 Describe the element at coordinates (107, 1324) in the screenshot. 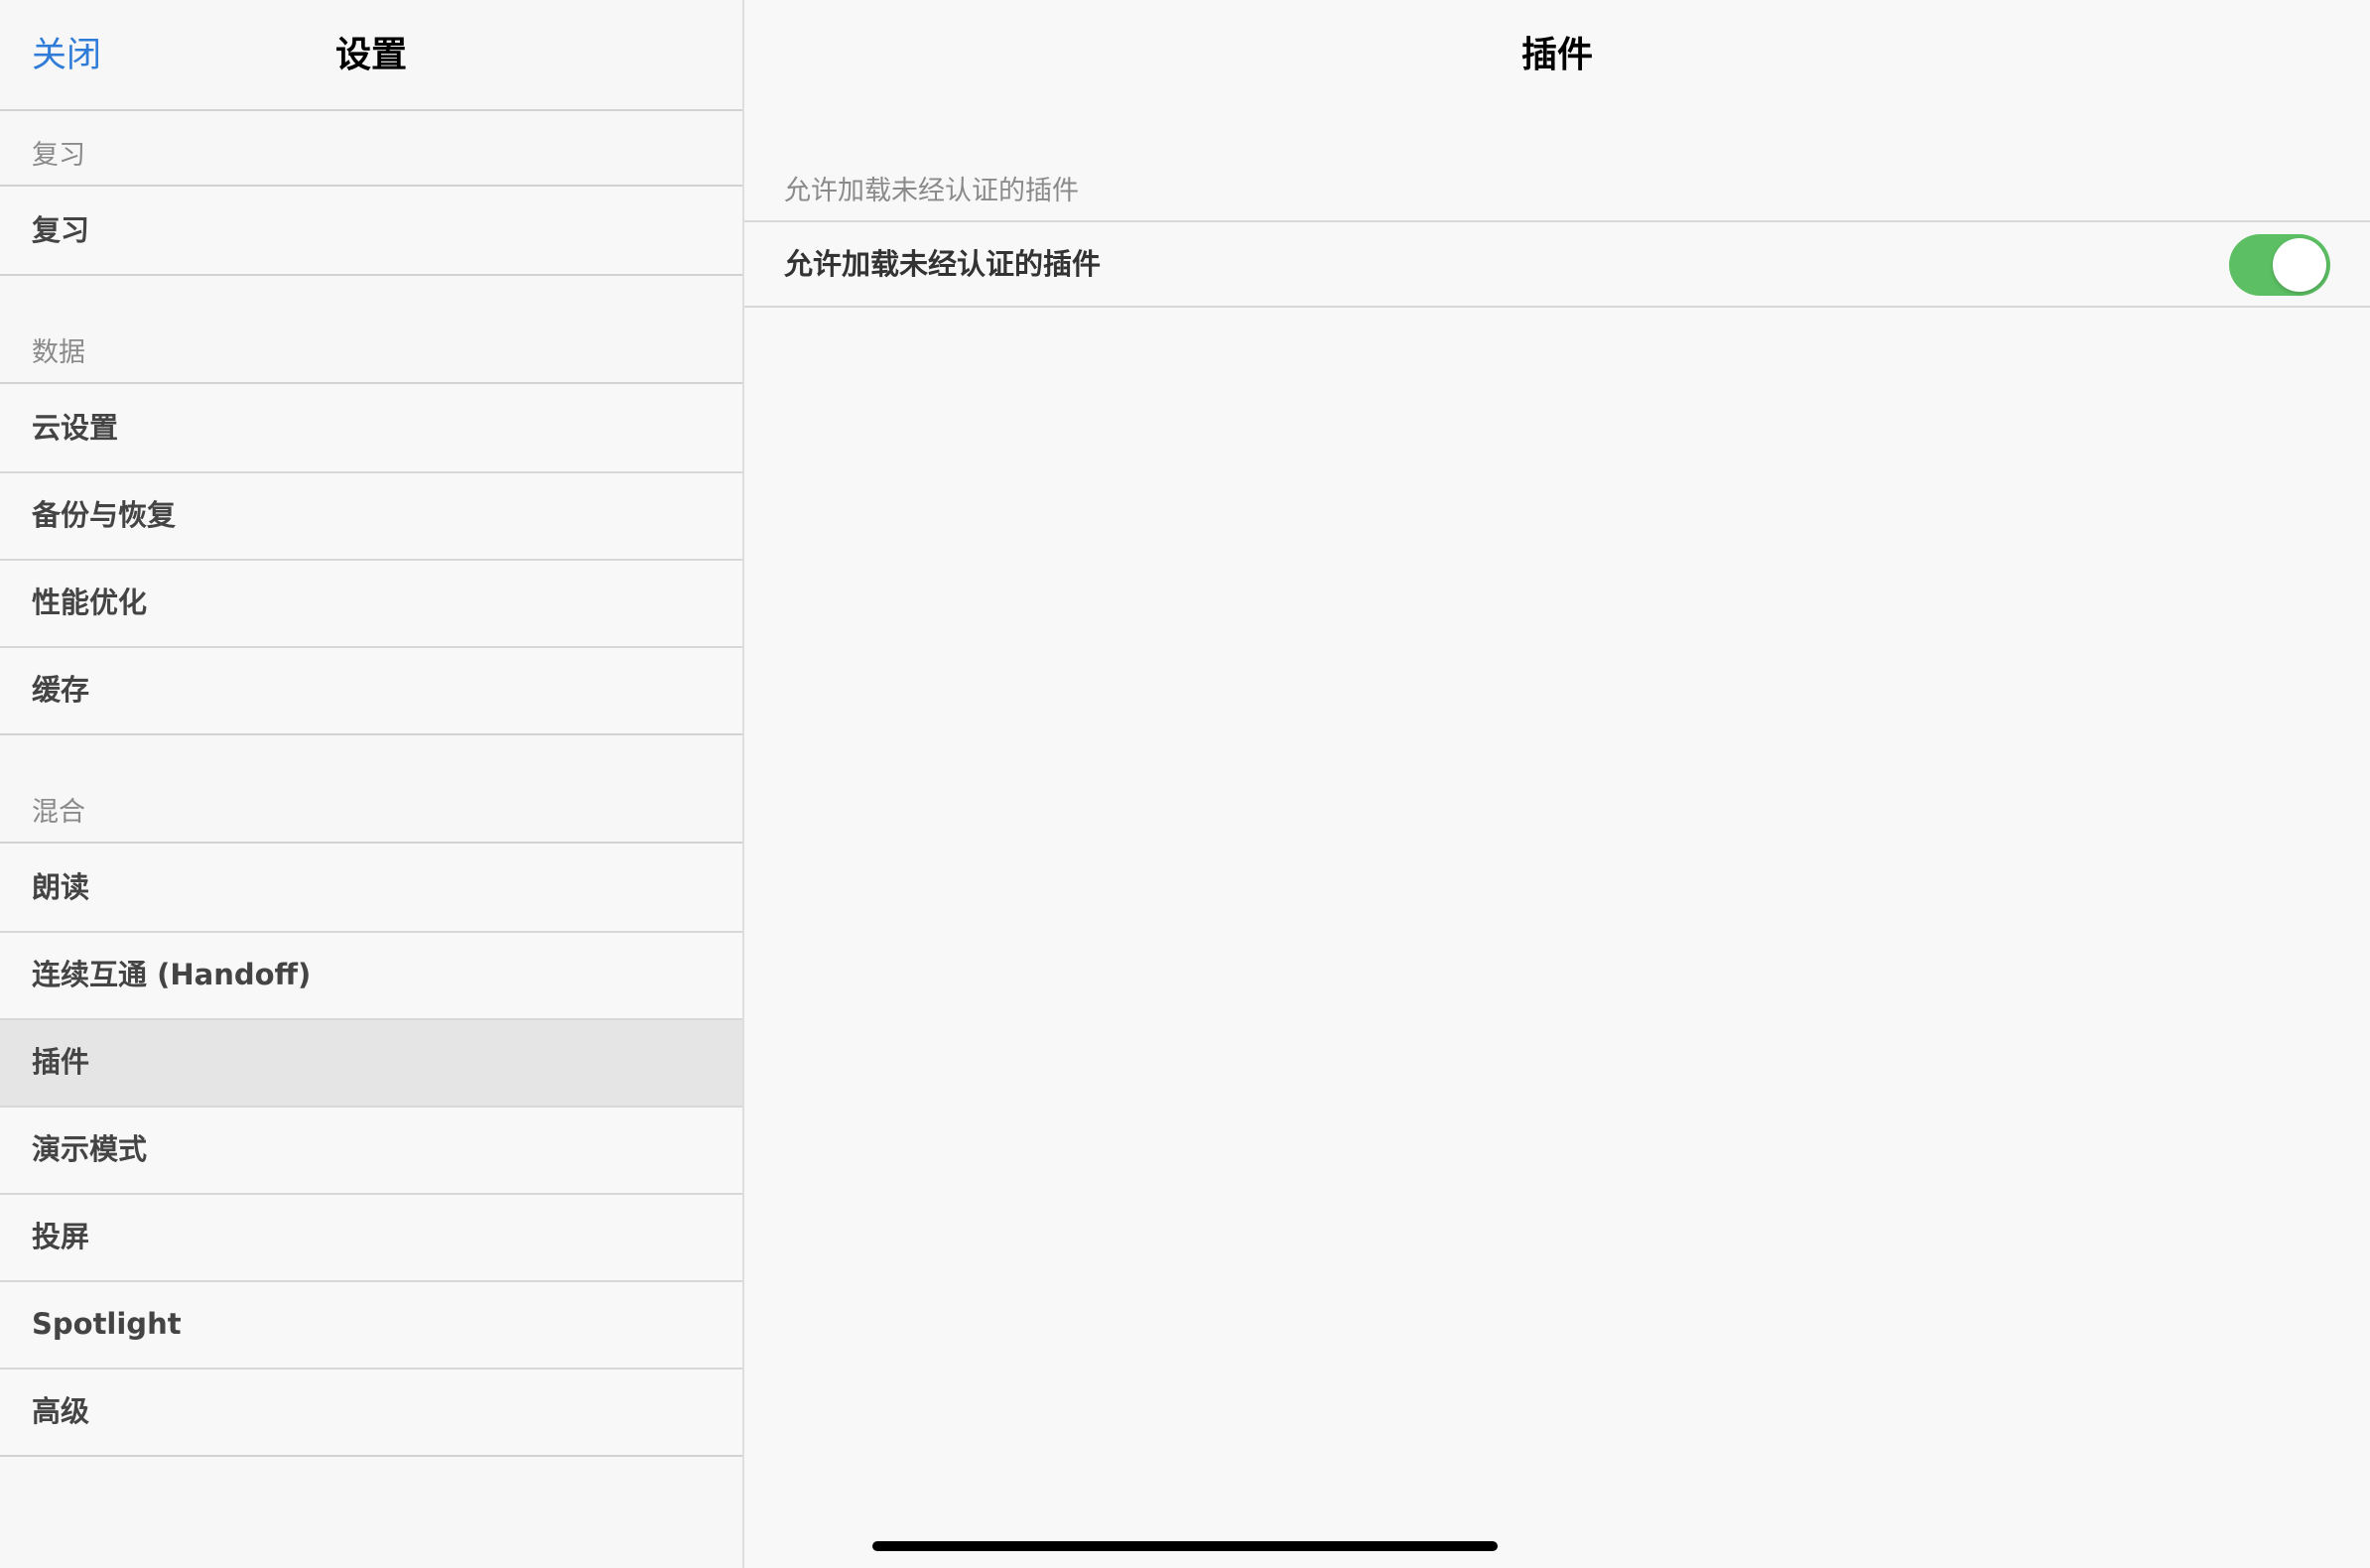

I see `sidebar-item-label: Spotlight` at that location.